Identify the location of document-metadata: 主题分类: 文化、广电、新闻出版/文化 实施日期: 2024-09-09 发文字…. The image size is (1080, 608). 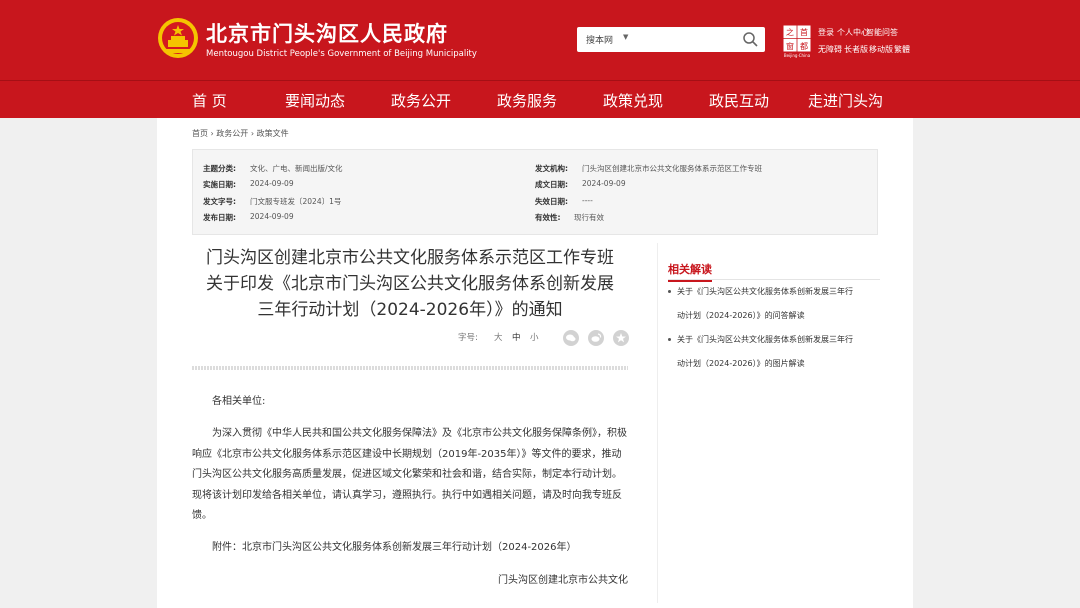
(535, 192).